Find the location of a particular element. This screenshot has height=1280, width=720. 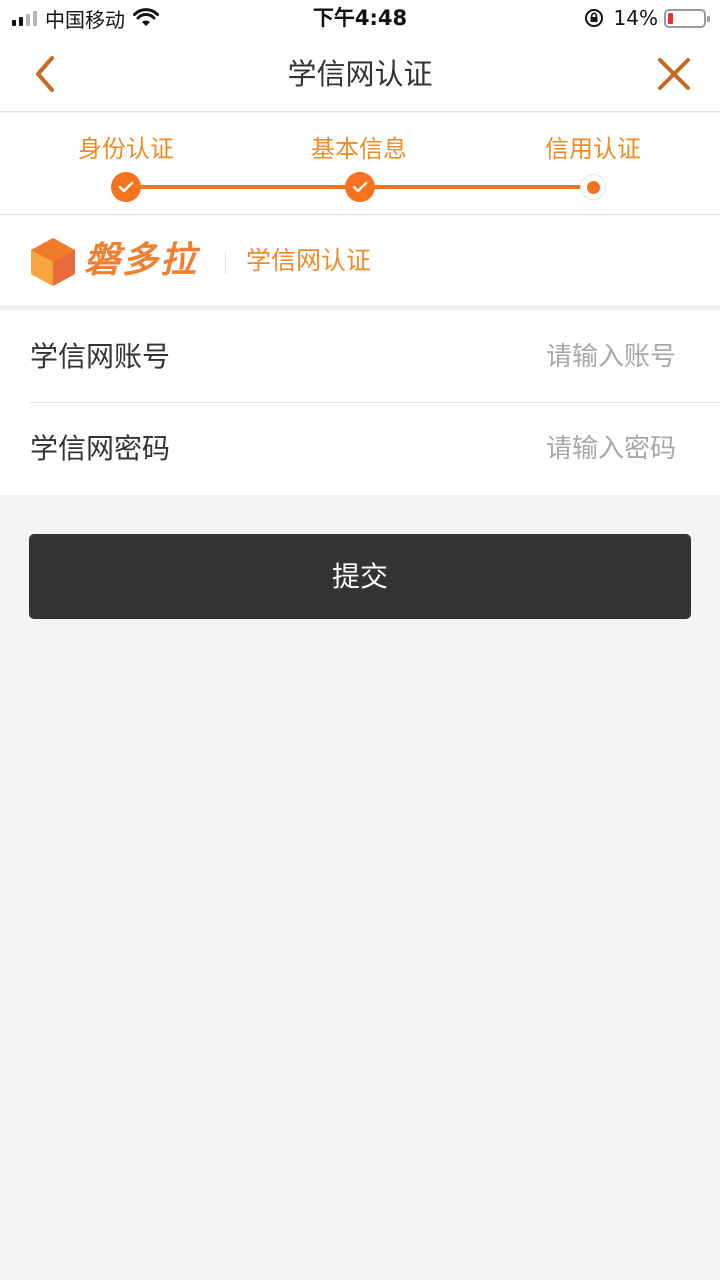

password-input is located at coordinates (546, 449).